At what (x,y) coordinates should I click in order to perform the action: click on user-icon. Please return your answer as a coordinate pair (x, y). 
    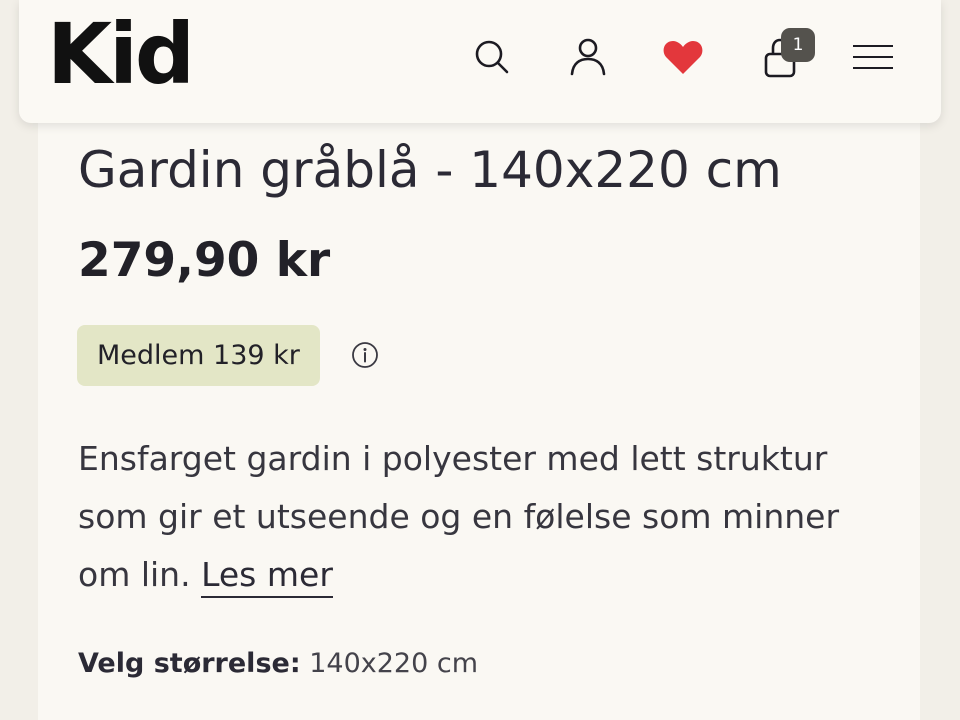
    Looking at the image, I should click on (588, 57).